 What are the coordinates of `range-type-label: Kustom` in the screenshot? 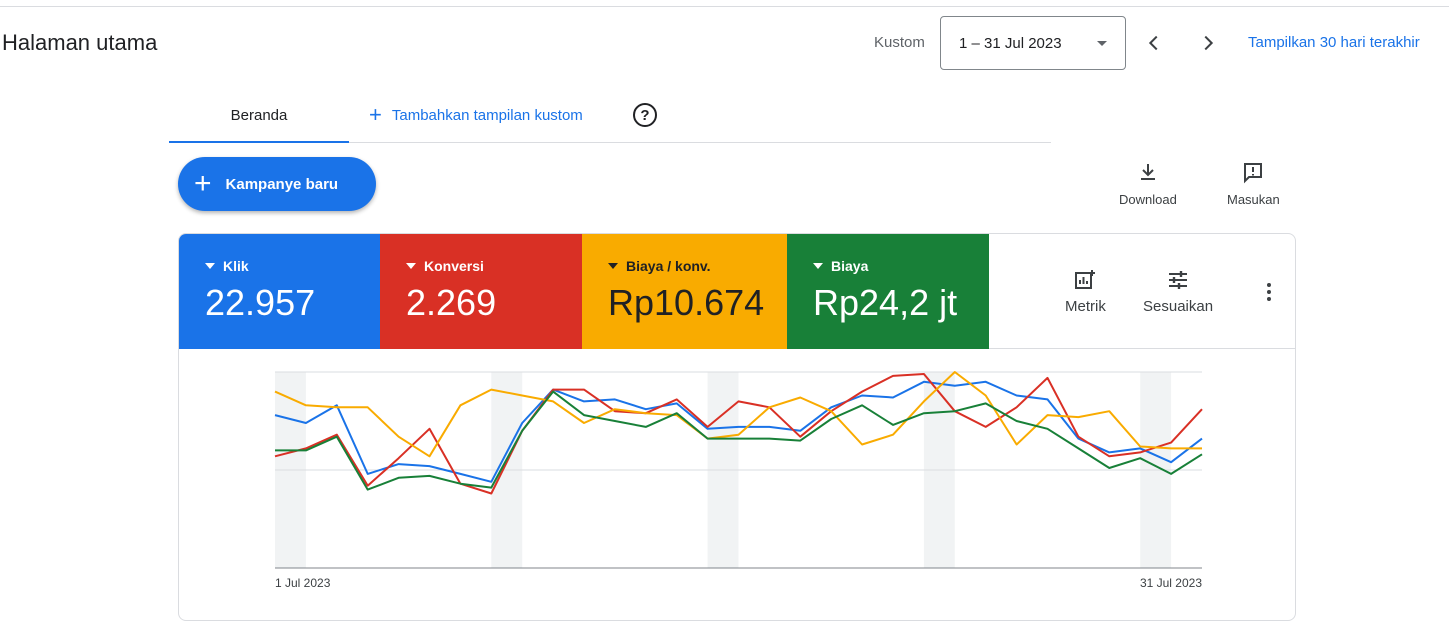 It's located at (899, 42).